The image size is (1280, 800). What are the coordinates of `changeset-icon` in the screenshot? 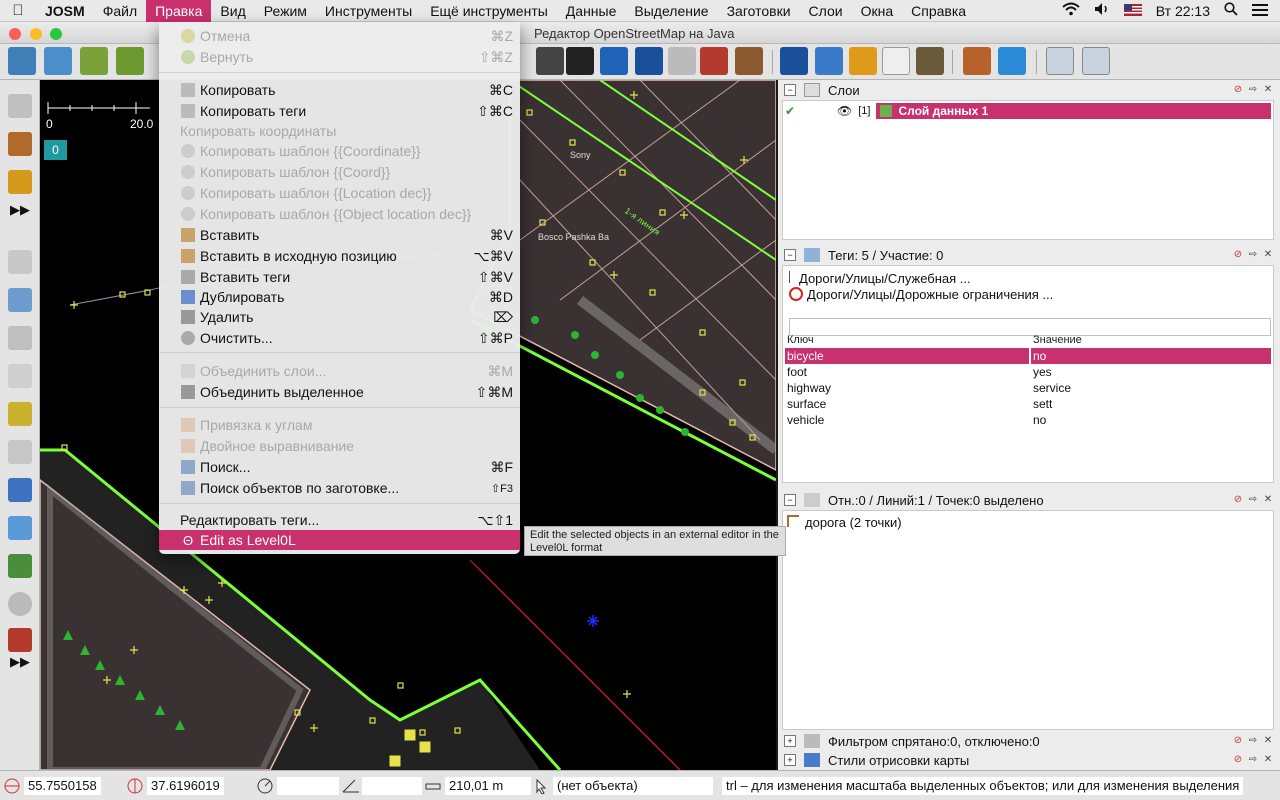 It's located at (20, 414).